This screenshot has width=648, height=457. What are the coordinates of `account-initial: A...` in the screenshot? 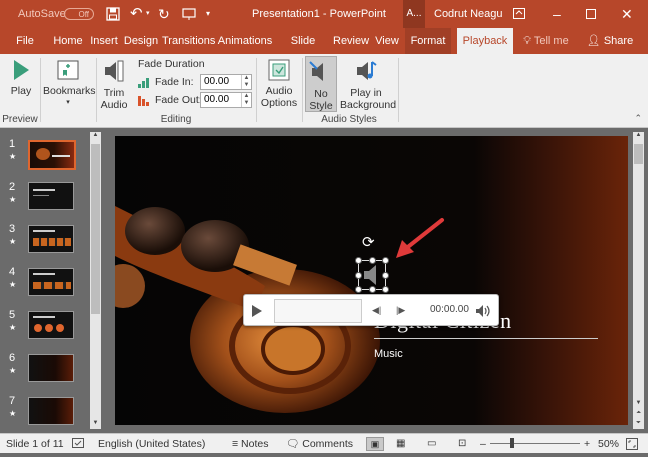 It's located at (414, 14).